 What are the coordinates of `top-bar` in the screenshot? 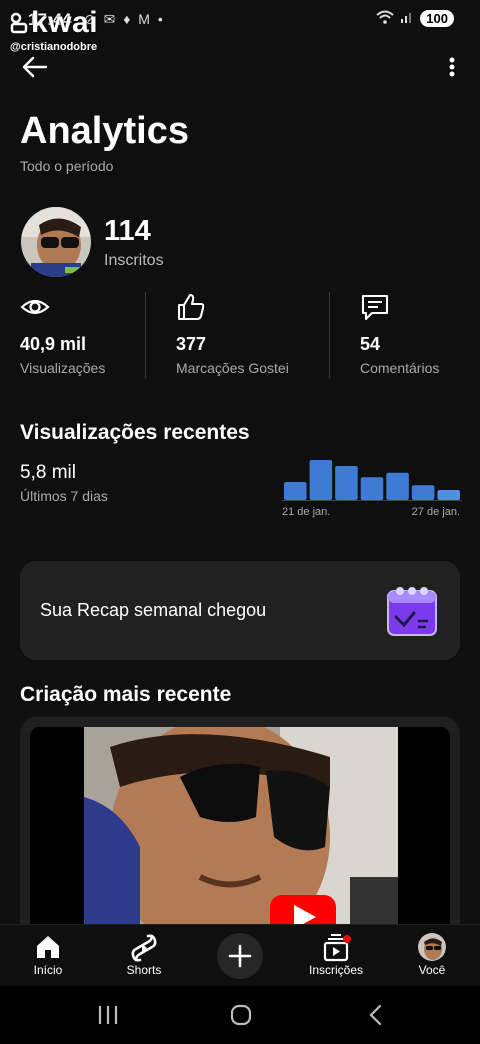 It's located at (240, 66).